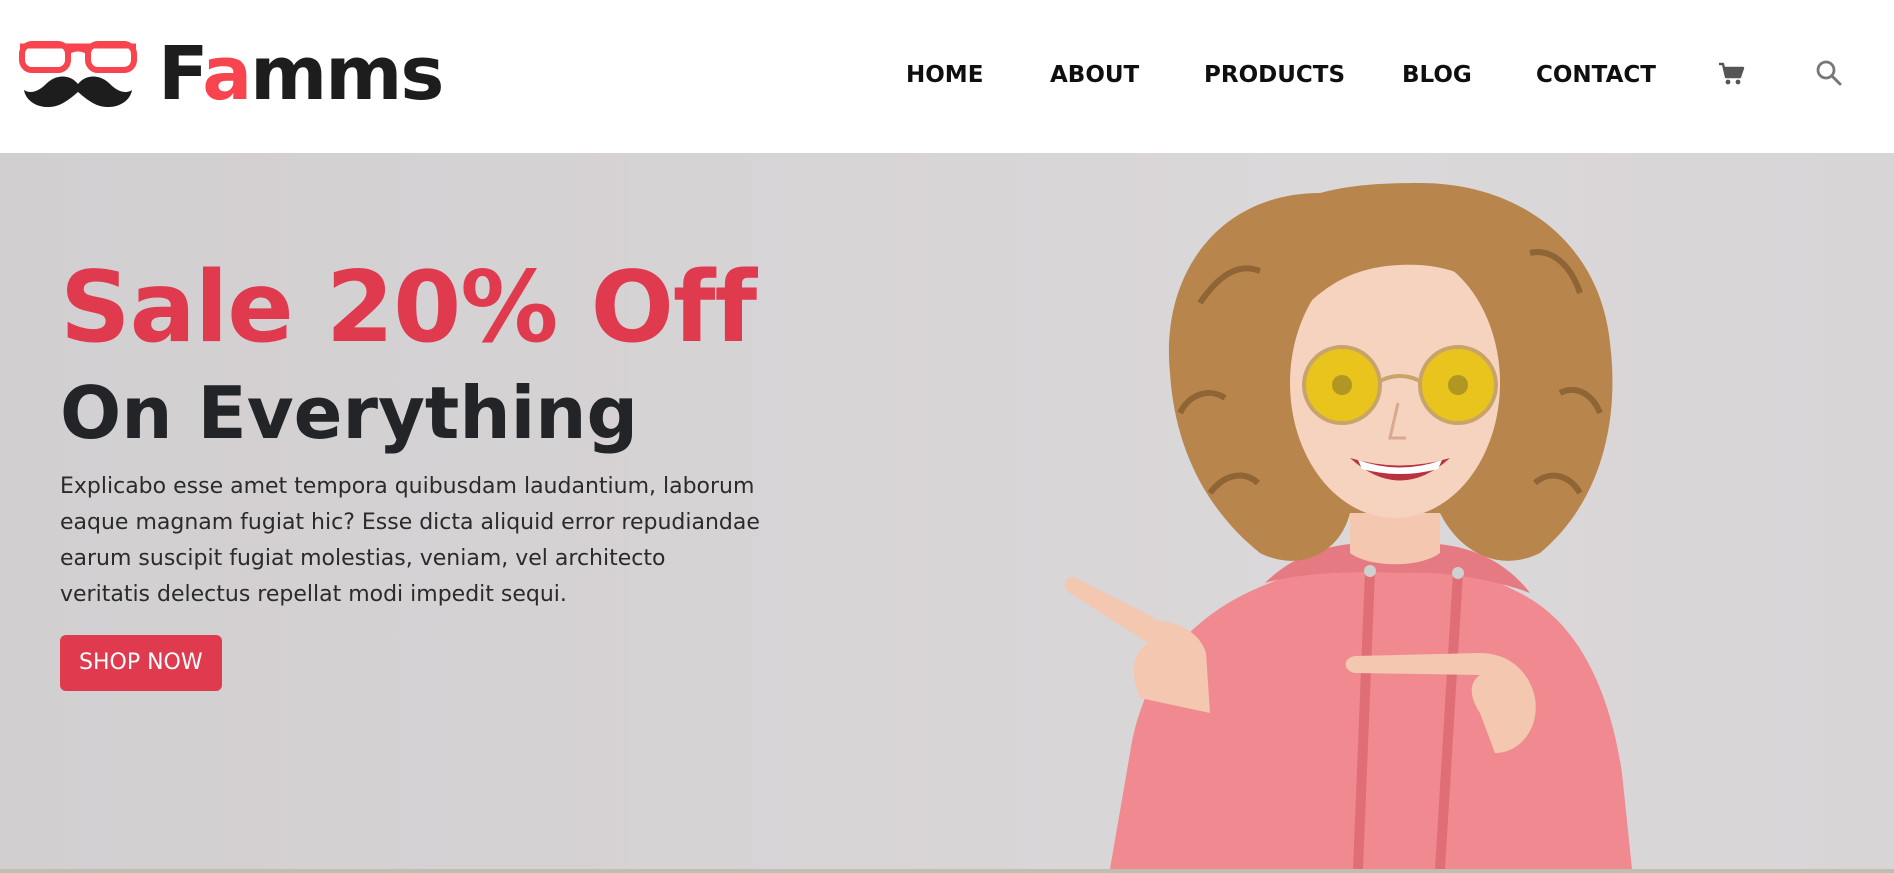 This screenshot has height=873, width=1894. What do you see at coordinates (408, 308) in the screenshot?
I see `hero-title: Sale 20% Off` at bounding box center [408, 308].